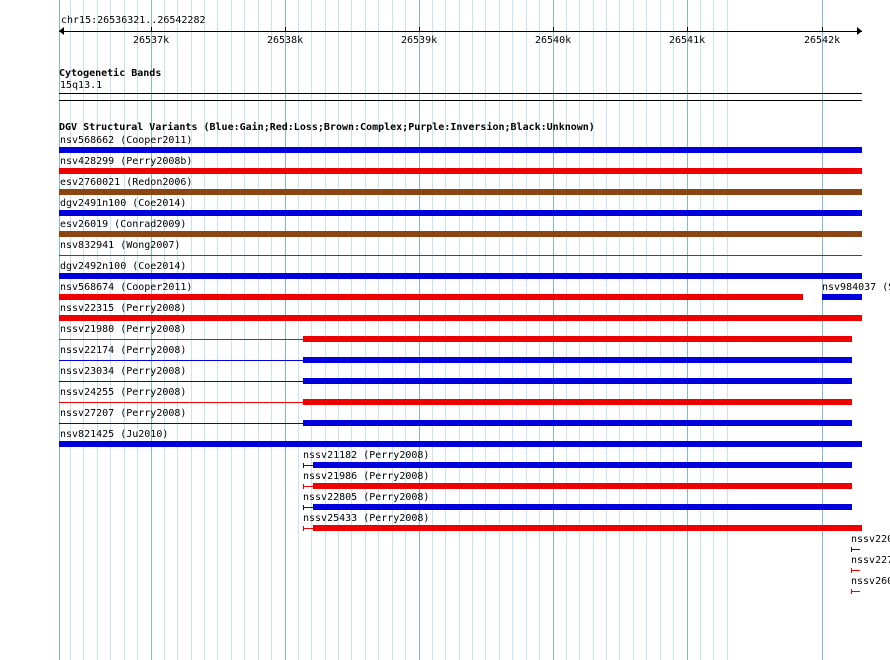 The image size is (890, 660). Describe the element at coordinates (123, 309) in the screenshot. I see `variant-label: nssv22315 (Perry2008)` at that location.